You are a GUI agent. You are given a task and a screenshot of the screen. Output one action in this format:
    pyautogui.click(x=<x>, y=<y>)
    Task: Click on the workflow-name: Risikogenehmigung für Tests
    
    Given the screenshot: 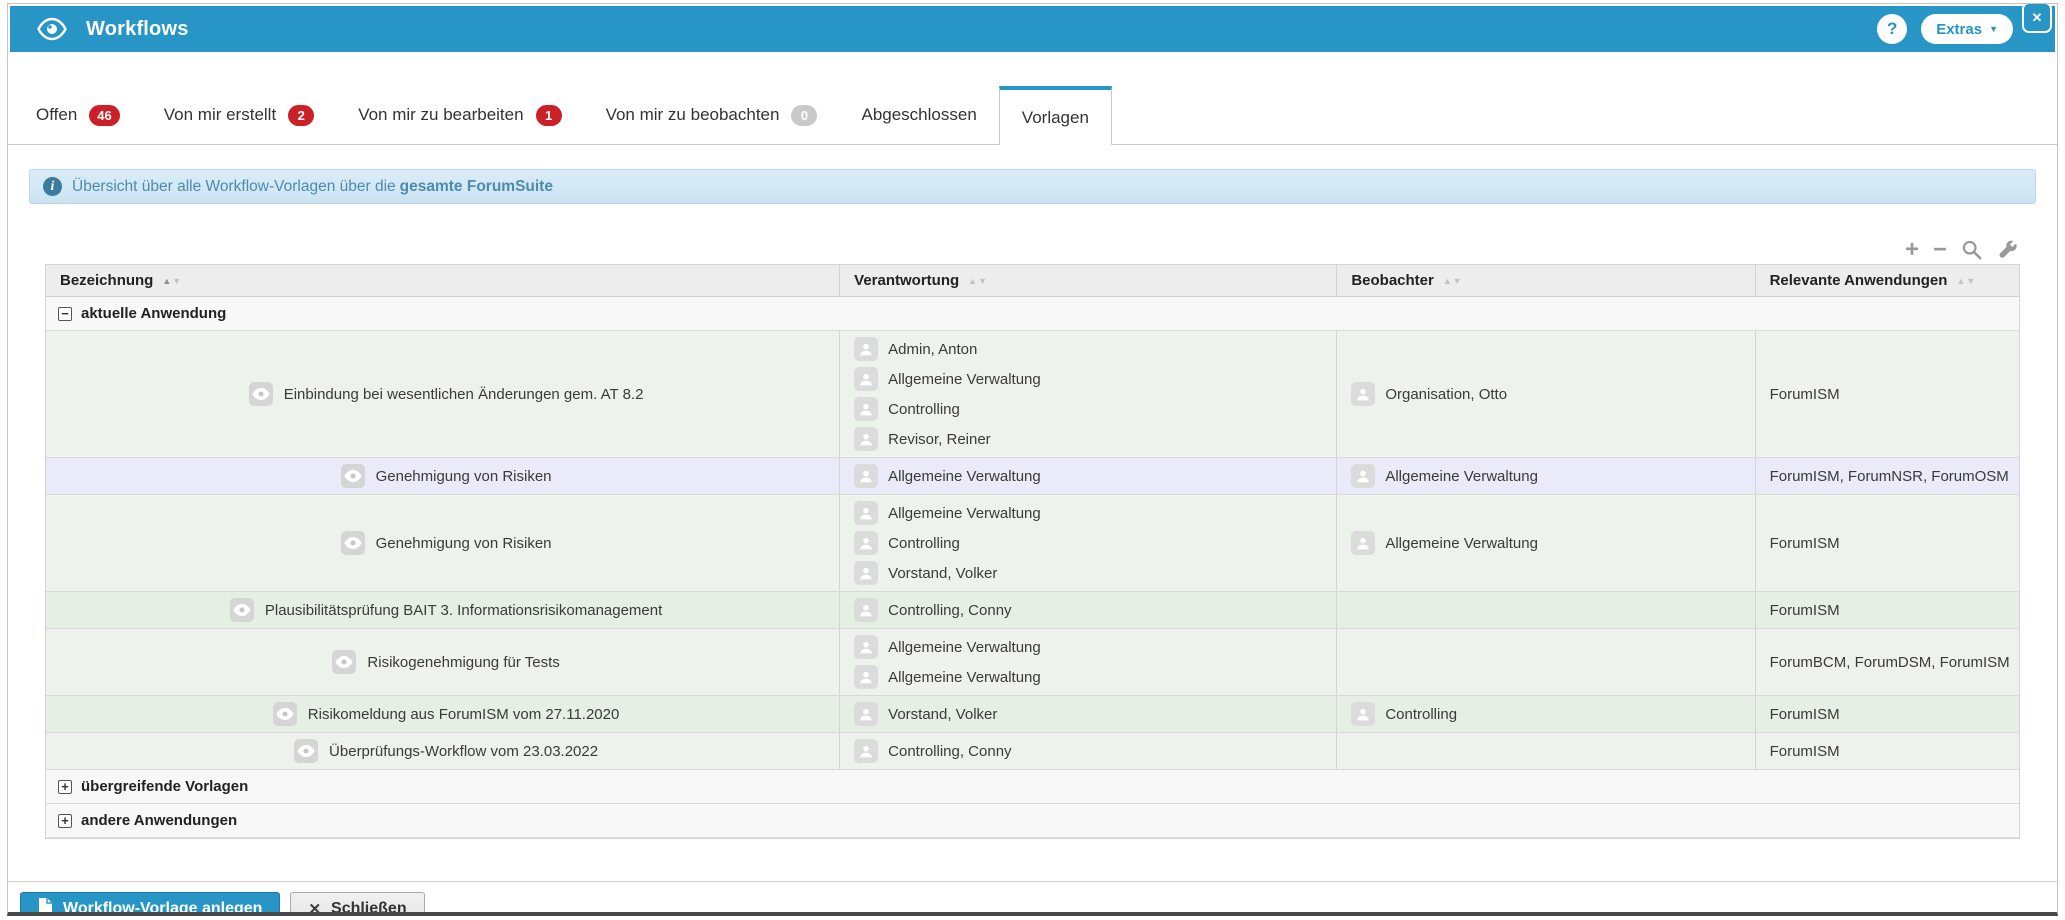 What is the action you would take?
    pyautogui.click(x=463, y=662)
    